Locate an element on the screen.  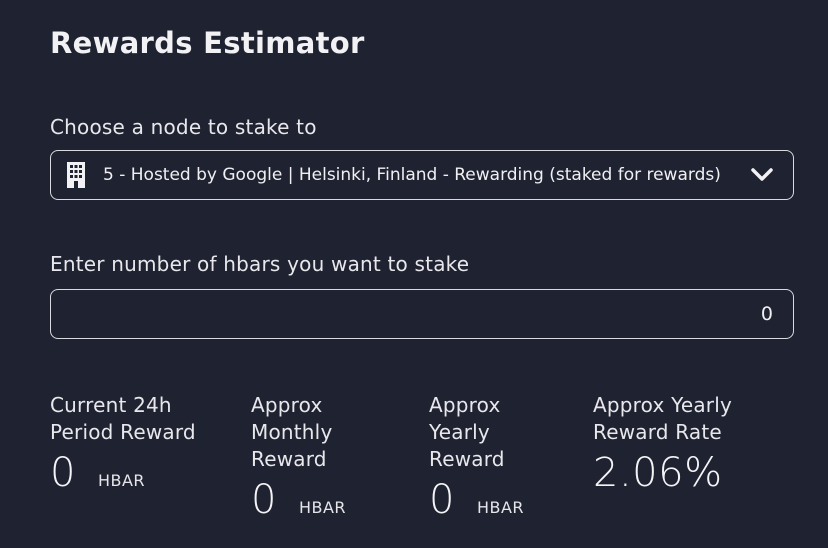
stat-label: Approx Monthly Reward is located at coordinates (292, 432).